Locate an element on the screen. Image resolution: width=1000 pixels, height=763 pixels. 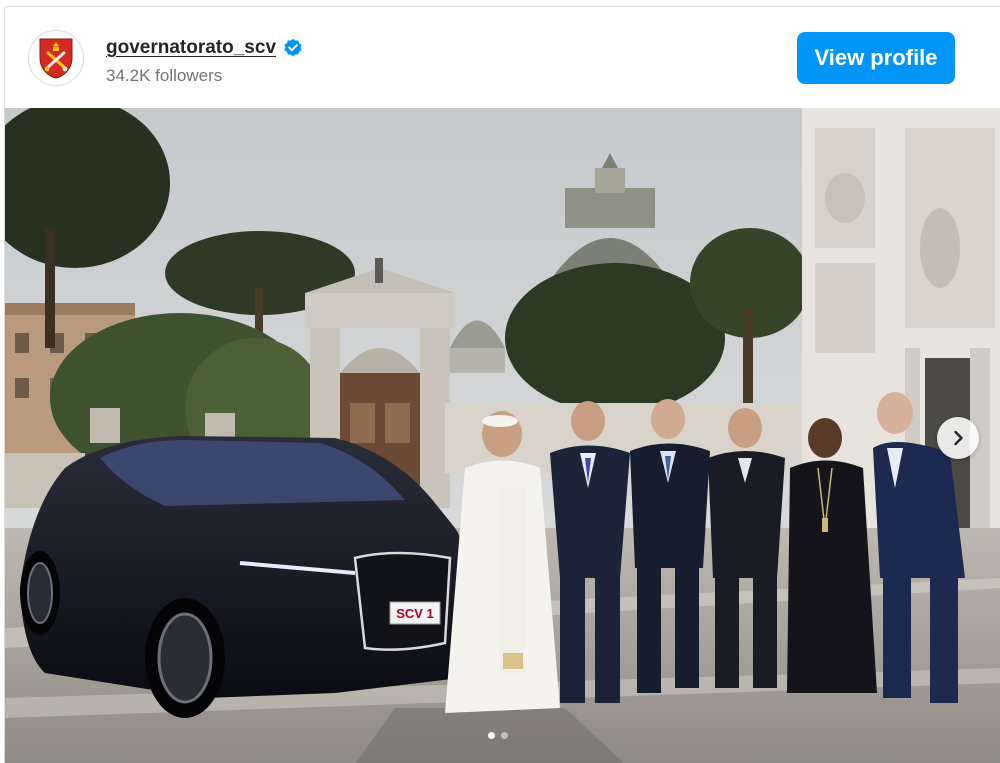
verified-badge-icon is located at coordinates (293, 47).